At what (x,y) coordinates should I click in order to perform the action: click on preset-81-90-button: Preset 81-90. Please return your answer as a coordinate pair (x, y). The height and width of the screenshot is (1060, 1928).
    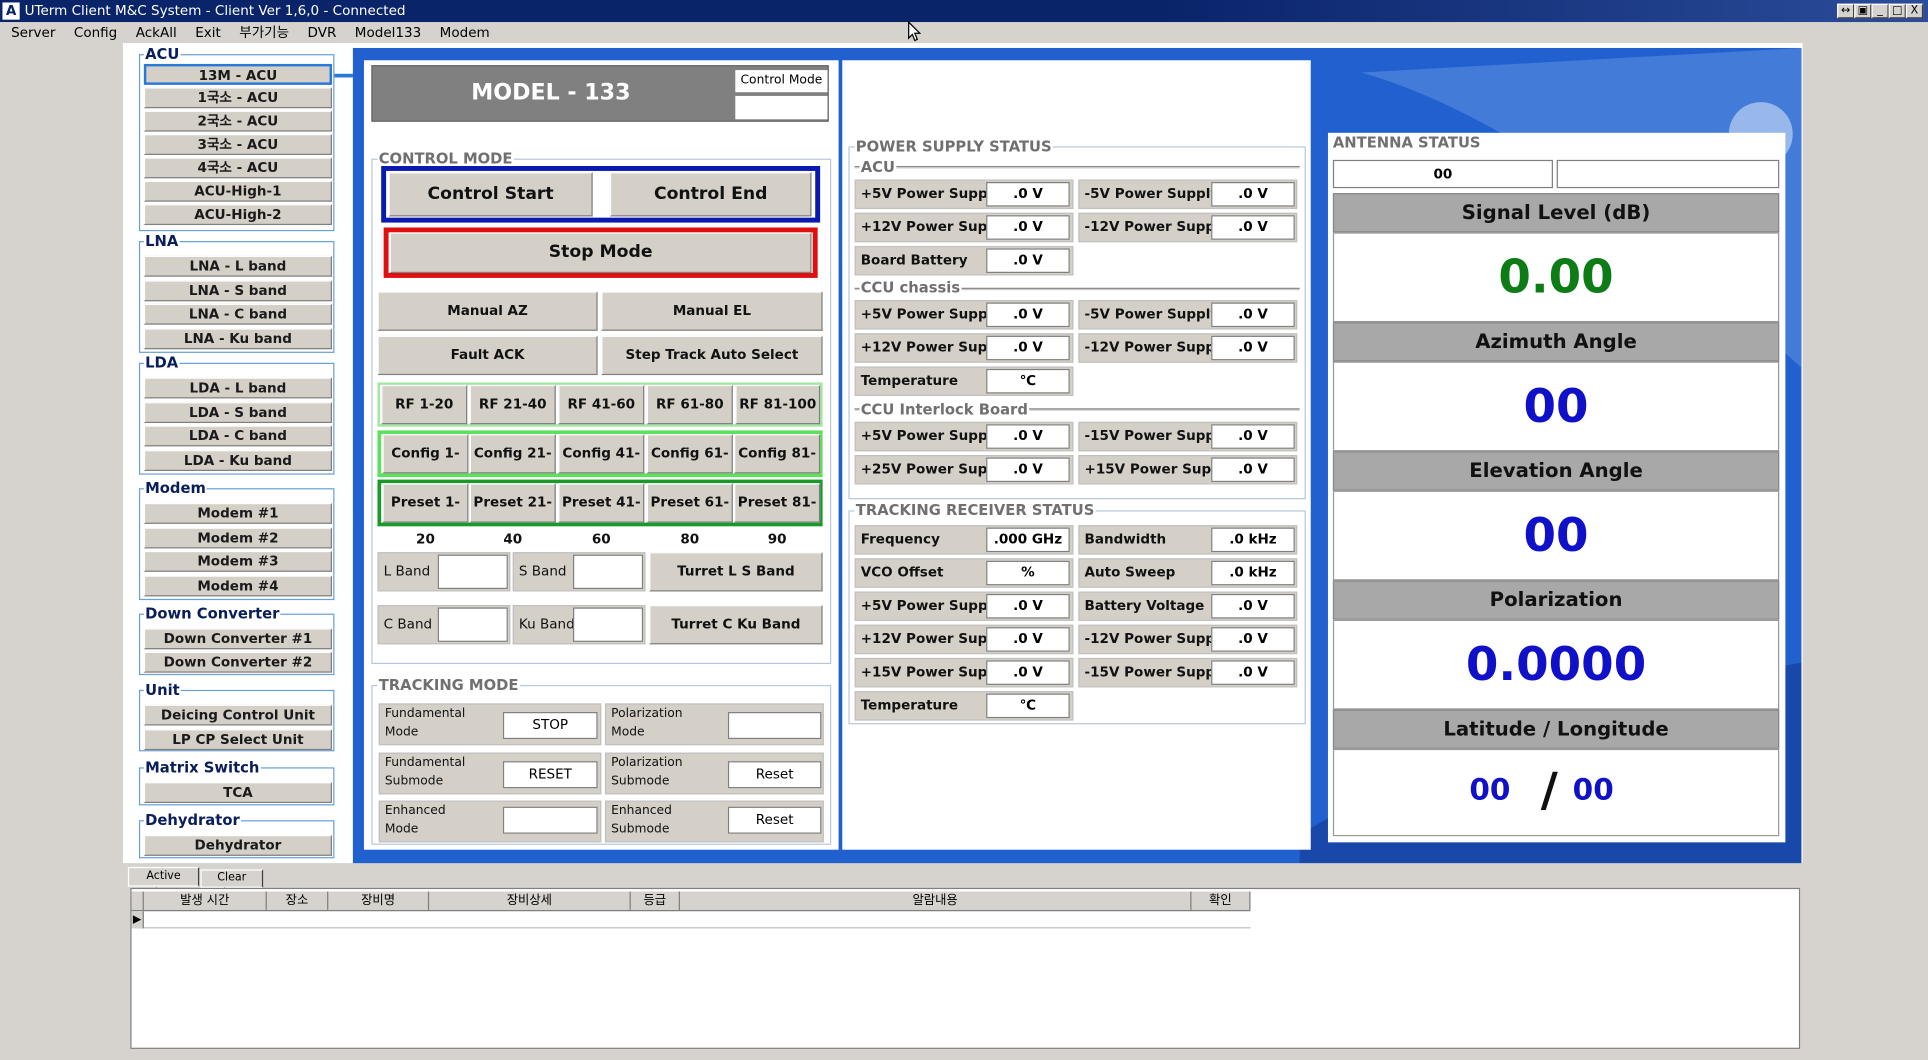
    Looking at the image, I should click on (777, 515).